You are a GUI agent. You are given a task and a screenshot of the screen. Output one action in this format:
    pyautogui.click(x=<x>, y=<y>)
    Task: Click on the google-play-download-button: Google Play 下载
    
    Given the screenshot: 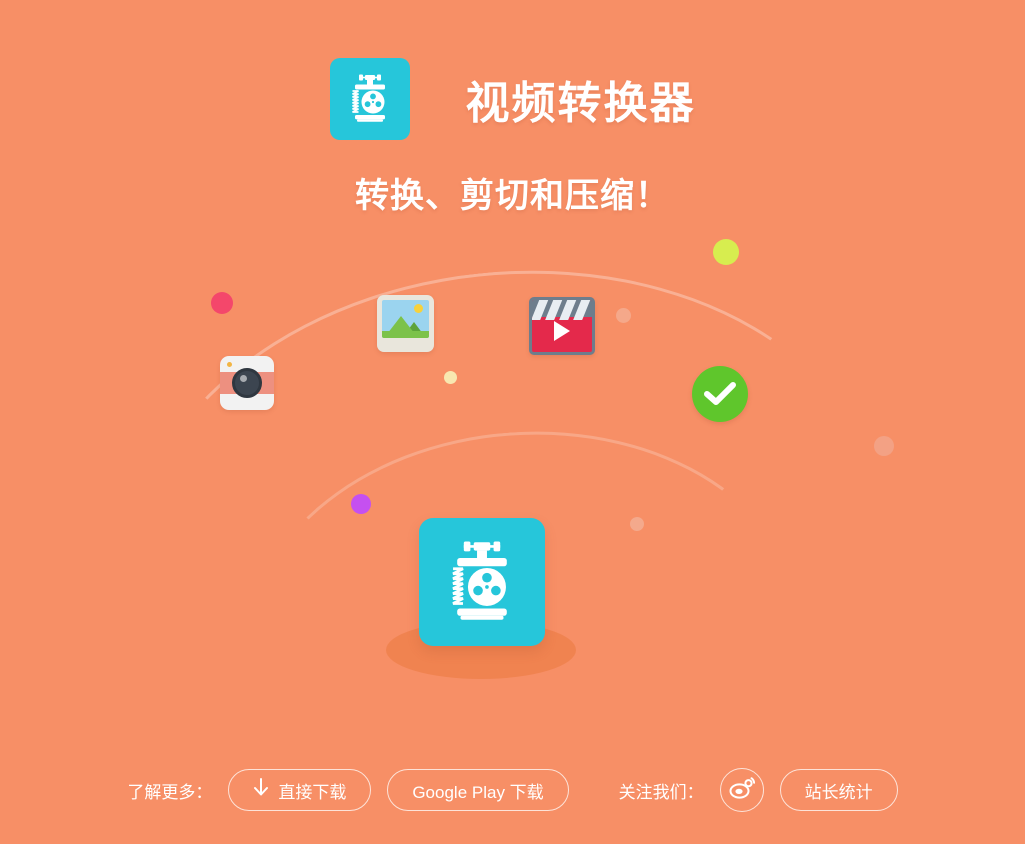 What is the action you would take?
    pyautogui.click(x=478, y=790)
    